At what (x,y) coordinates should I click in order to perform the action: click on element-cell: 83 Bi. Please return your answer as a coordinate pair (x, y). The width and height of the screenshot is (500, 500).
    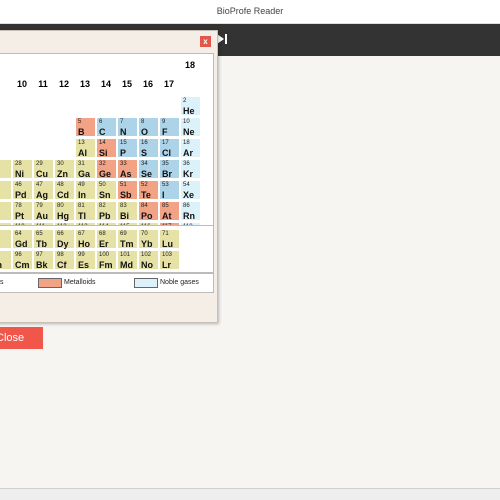
    Looking at the image, I should click on (127, 211).